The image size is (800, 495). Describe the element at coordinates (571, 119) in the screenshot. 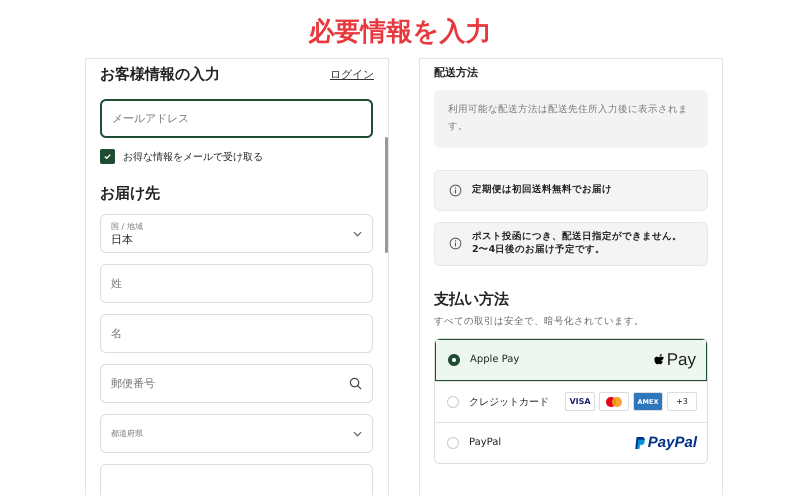

I see `shipping-note: 利用可能な配送方法は配送先住所入力後に表示されます。` at that location.